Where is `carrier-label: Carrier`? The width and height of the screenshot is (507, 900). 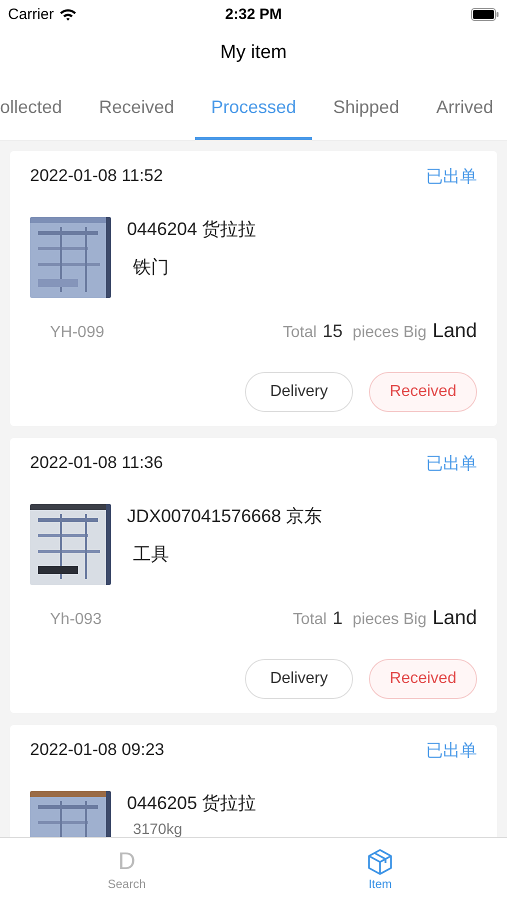 carrier-label: Carrier is located at coordinates (31, 14).